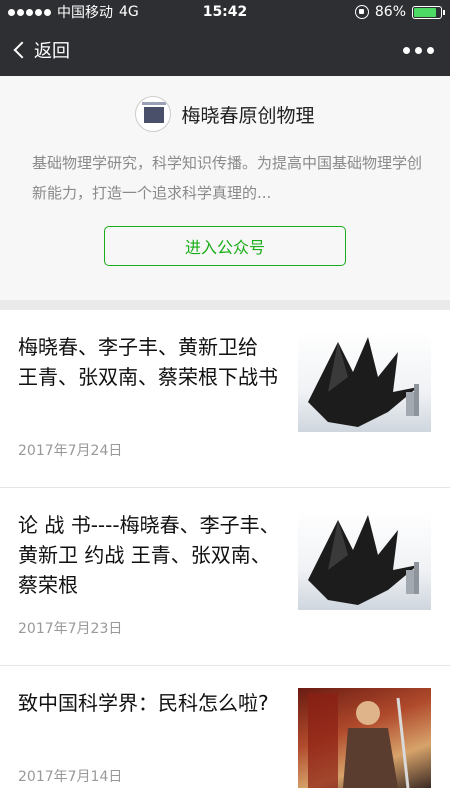 Image resolution: width=450 pixels, height=801 pixels. What do you see at coordinates (70, 777) in the screenshot?
I see `article-date: 2017年7月14日` at bounding box center [70, 777].